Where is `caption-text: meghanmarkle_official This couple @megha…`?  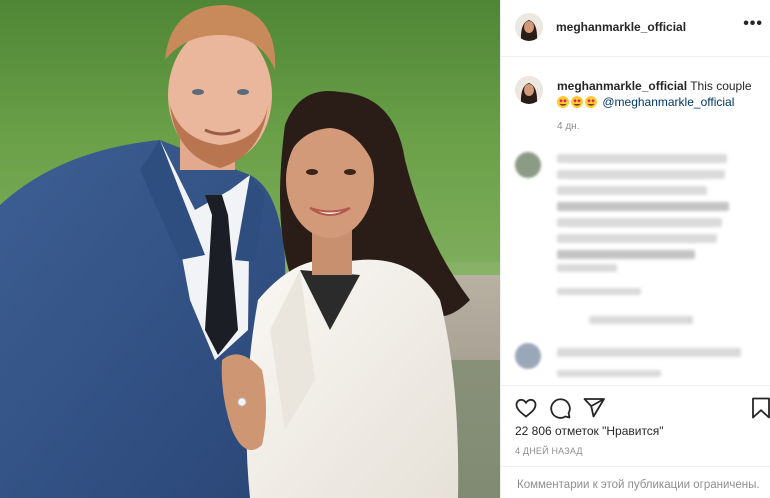
caption-text: meghanmarkle_official This couple @megha… is located at coordinates (659, 94).